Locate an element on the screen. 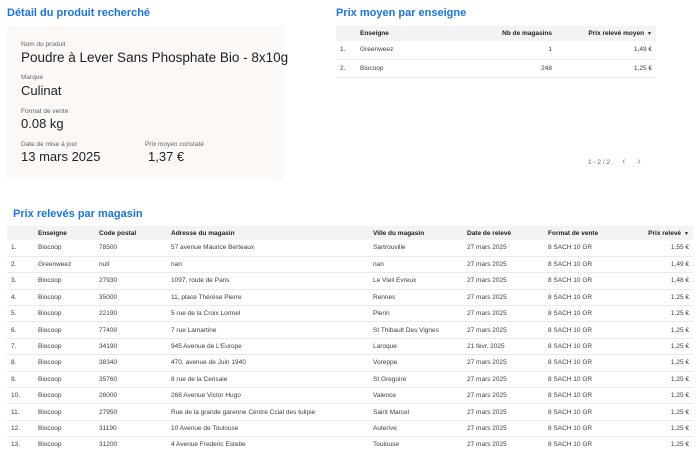 This screenshot has width=700, height=449. col-address: Adresse du magasin is located at coordinates (268, 233).